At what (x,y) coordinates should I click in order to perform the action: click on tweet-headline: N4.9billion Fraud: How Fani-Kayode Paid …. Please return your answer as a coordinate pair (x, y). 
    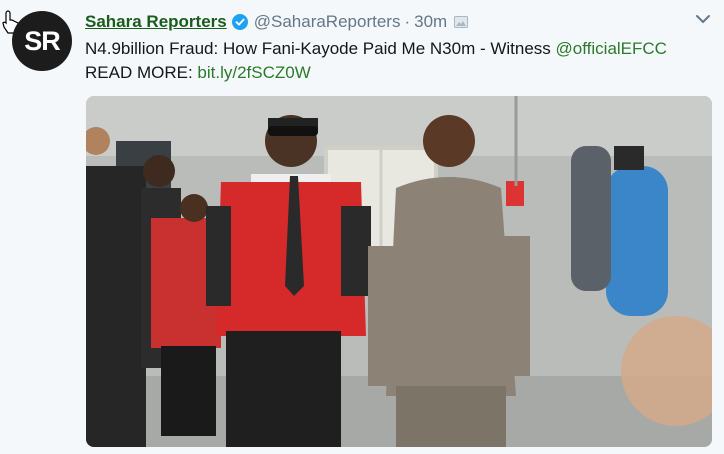
    Looking at the image, I should click on (318, 48).